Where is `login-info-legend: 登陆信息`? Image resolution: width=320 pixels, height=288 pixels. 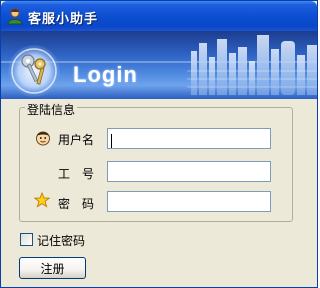
login-info-legend: 登陆信息 is located at coordinates (51, 109).